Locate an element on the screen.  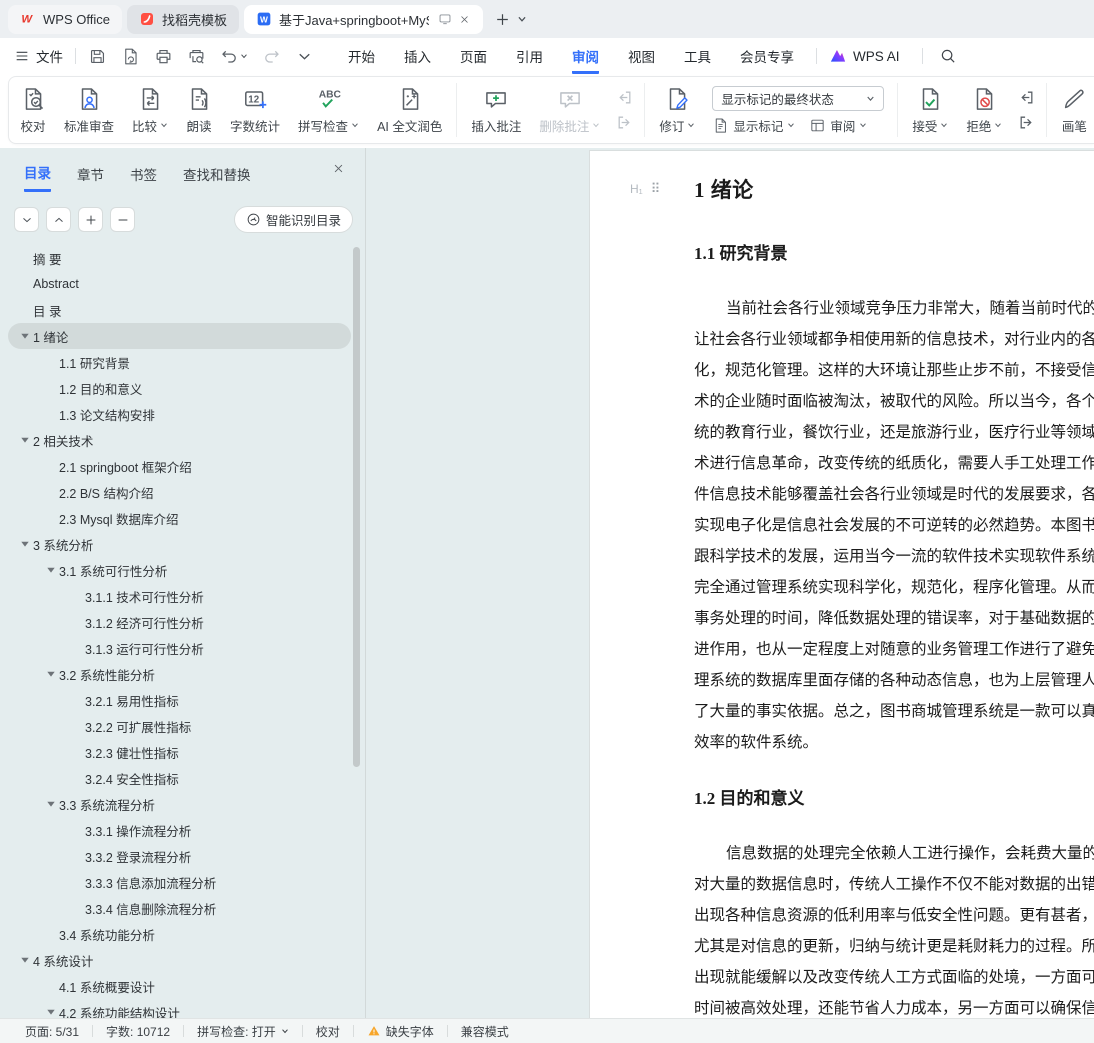
sidebar-scrollbar is located at coordinates (356, 627).